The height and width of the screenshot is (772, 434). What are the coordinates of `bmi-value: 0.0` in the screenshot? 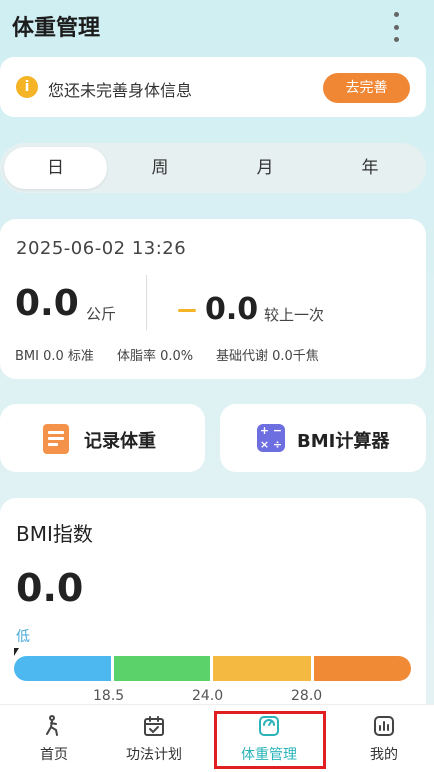 It's located at (50, 588).